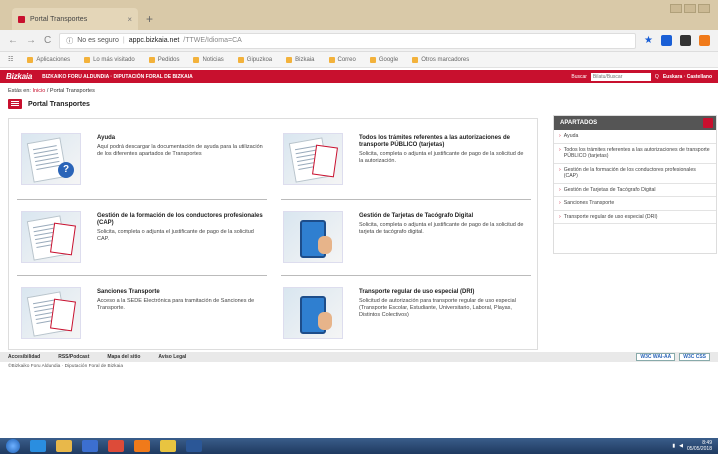 This screenshot has height=454, width=718. I want to click on maximize-button, so click(690, 8).